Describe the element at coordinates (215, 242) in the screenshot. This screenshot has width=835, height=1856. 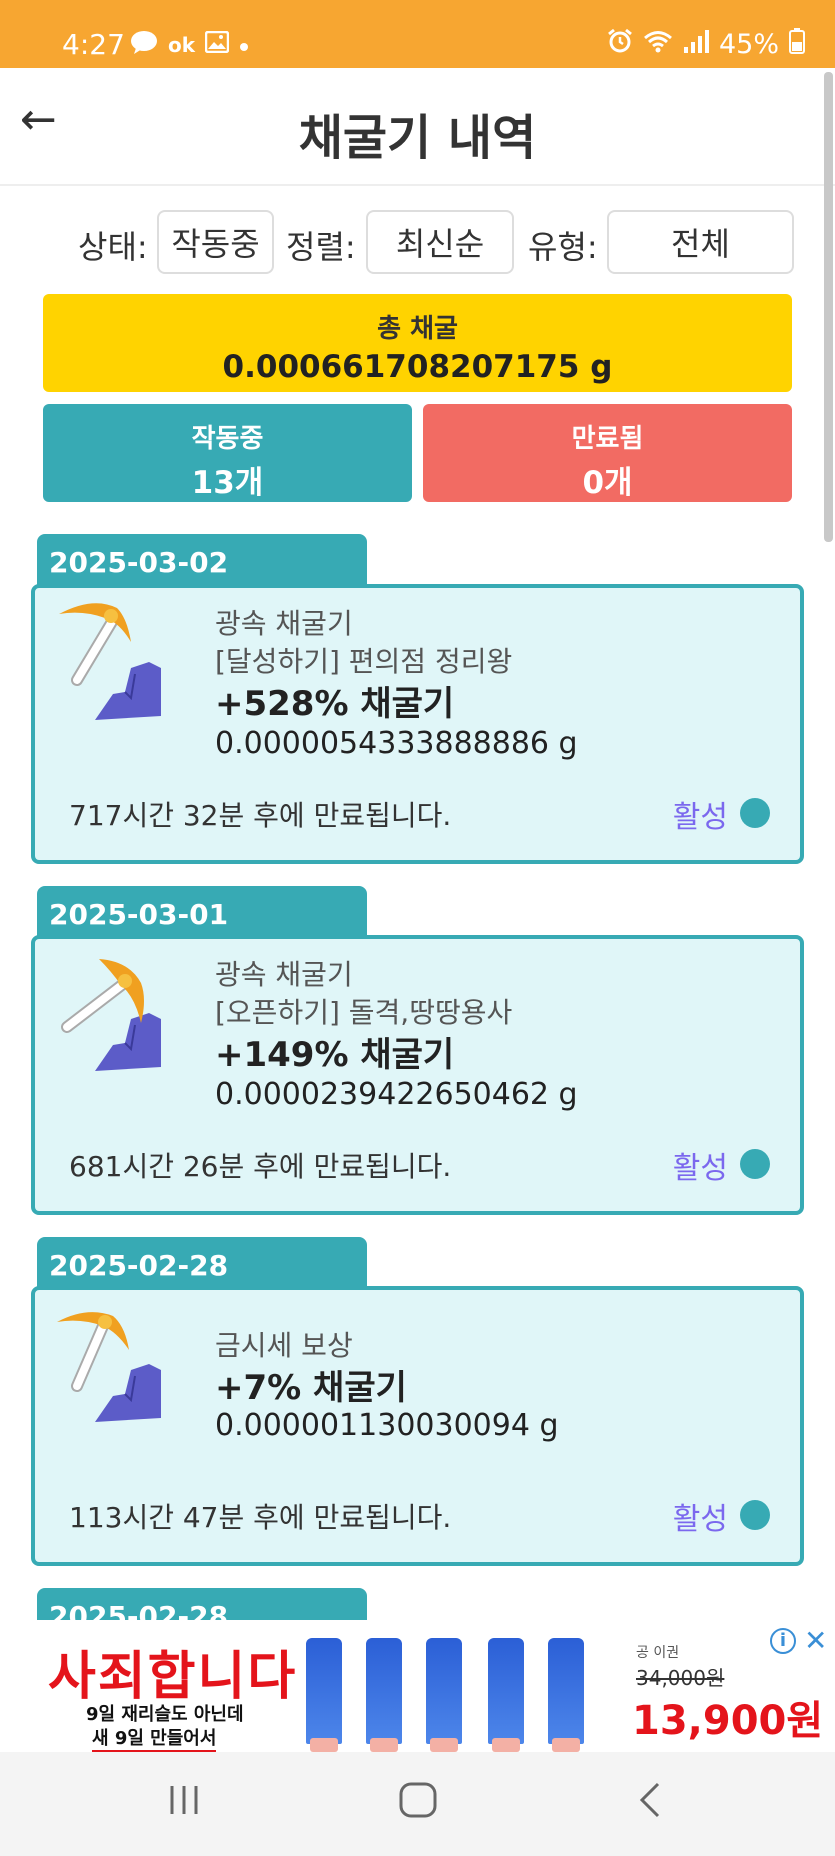
I see `status-filter-select: 작동중` at that location.